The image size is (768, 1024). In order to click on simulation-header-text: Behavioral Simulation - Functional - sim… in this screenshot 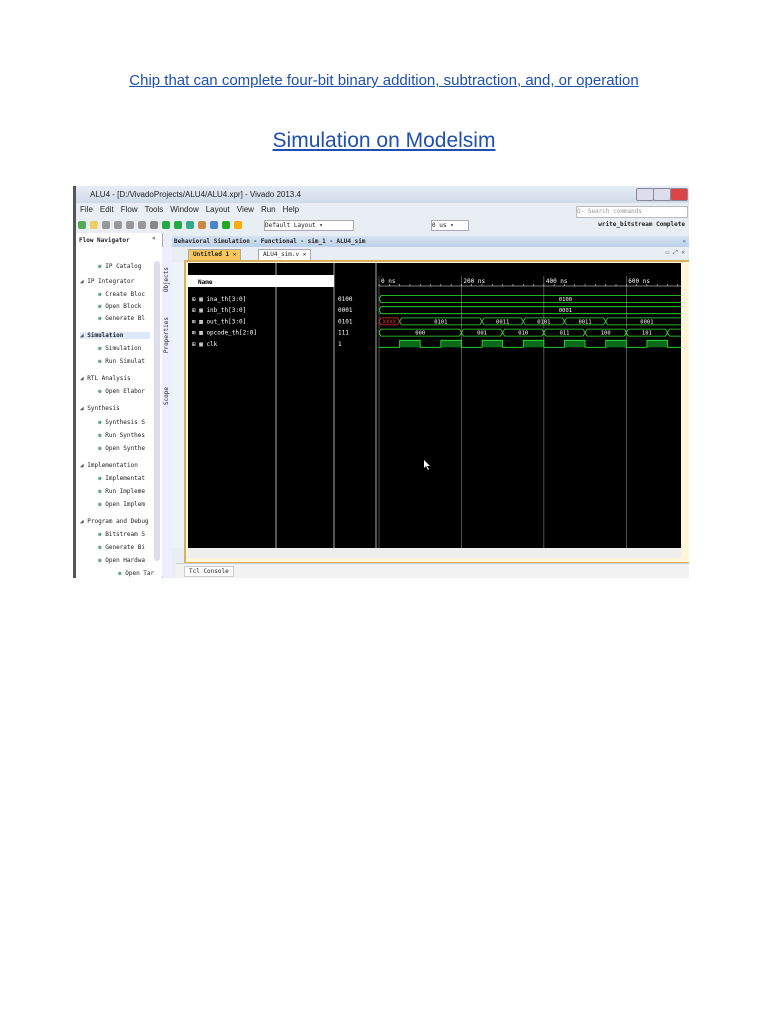, I will do `click(270, 241)`.